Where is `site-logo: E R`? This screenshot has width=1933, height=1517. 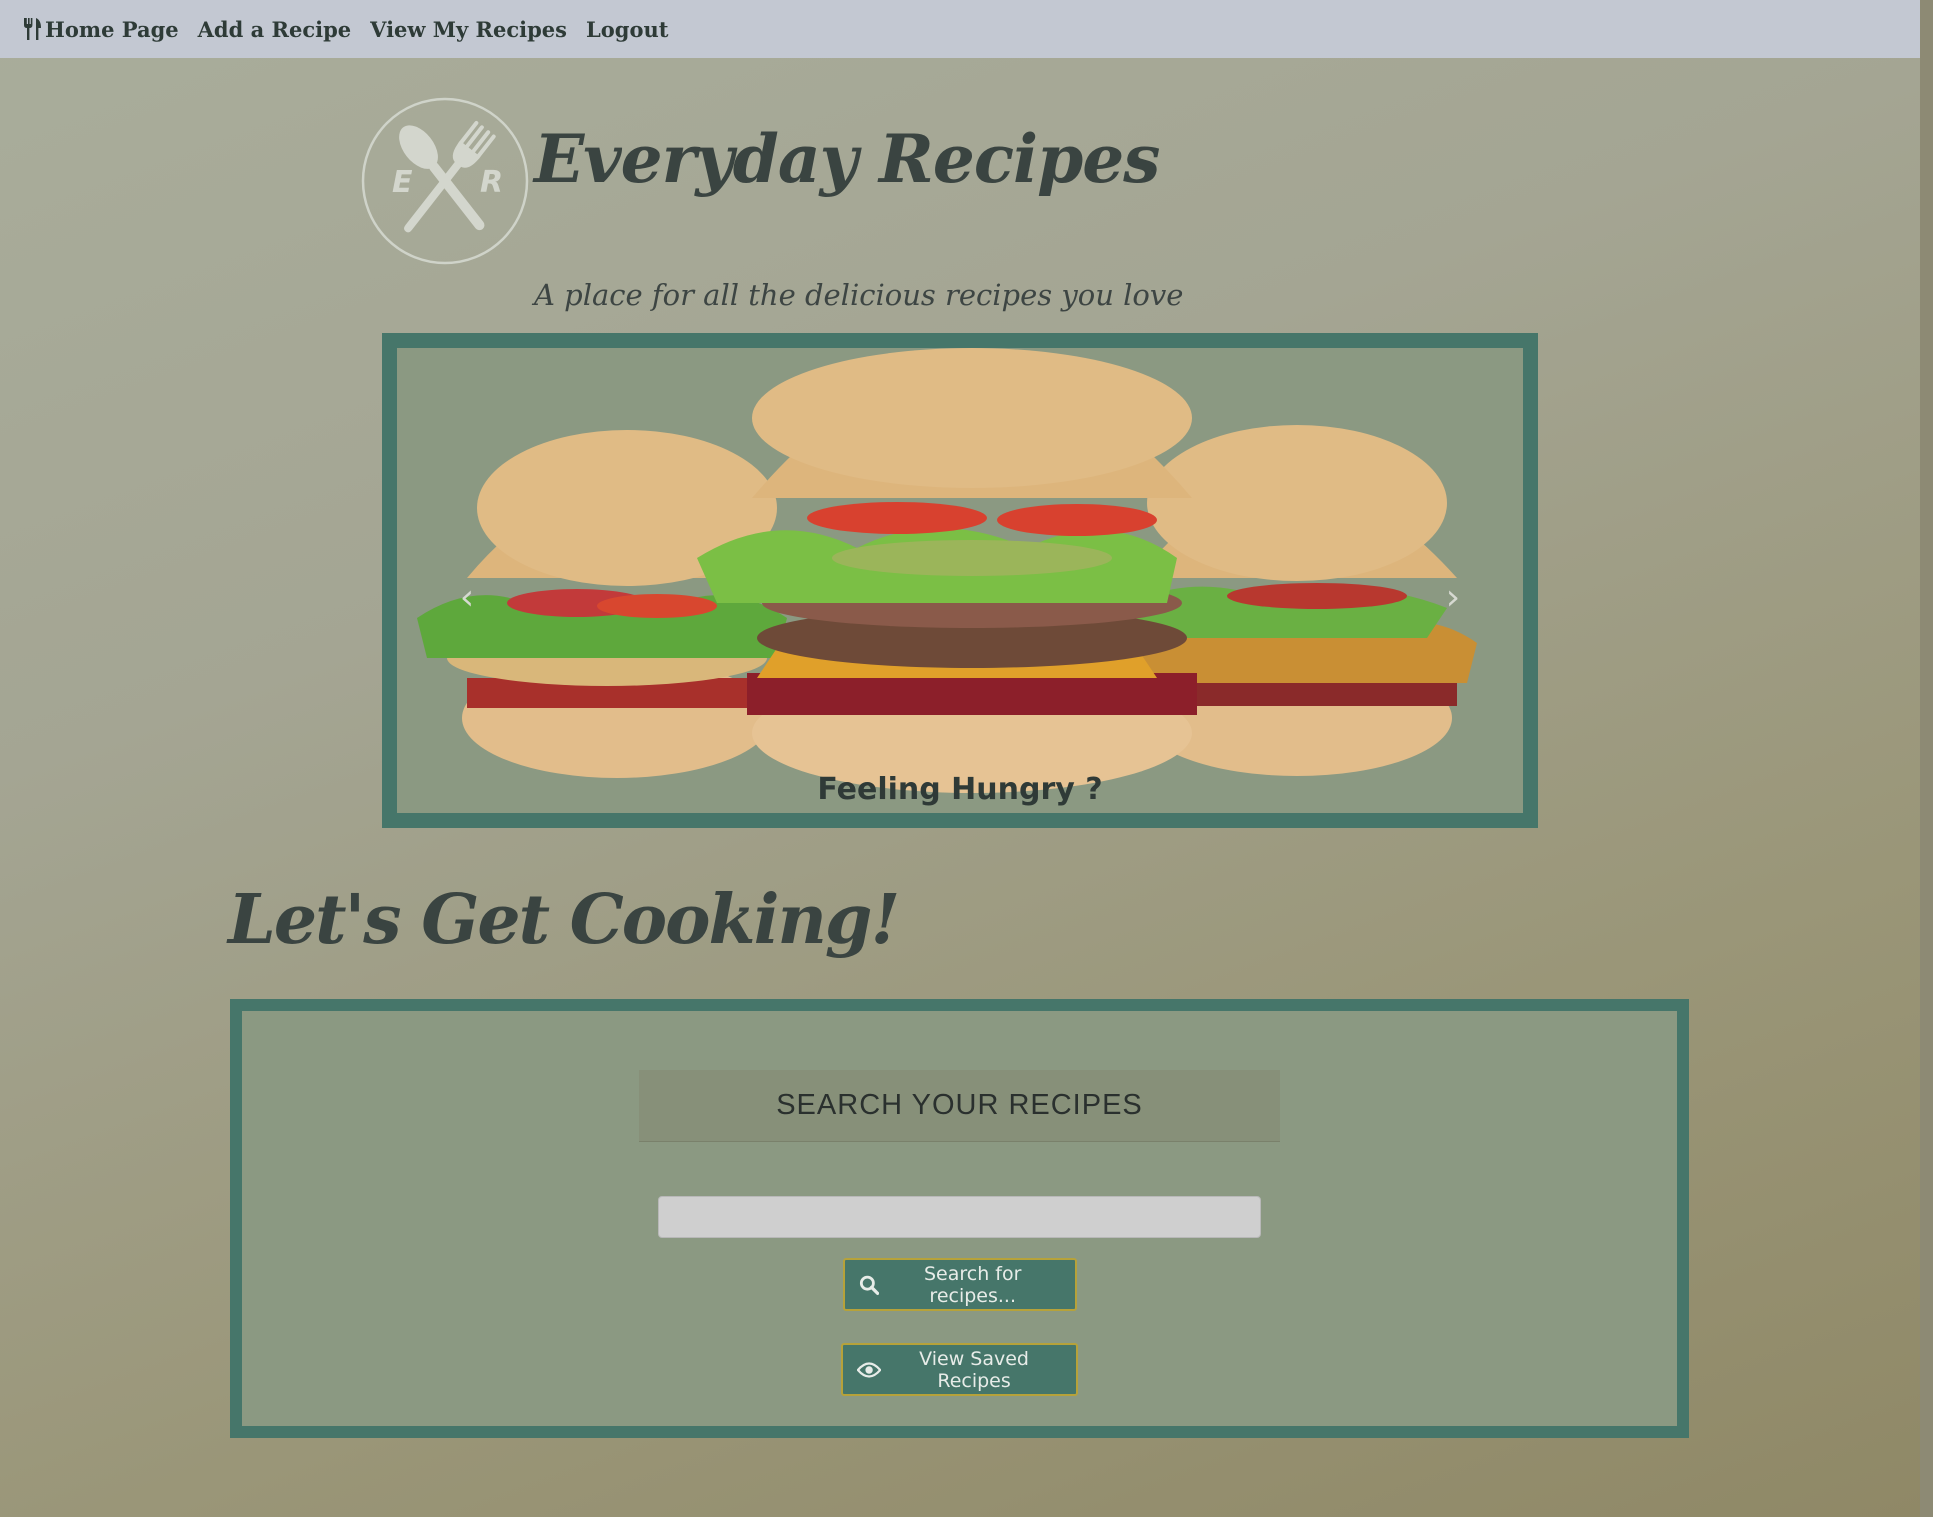
site-logo: E R is located at coordinates (445, 181).